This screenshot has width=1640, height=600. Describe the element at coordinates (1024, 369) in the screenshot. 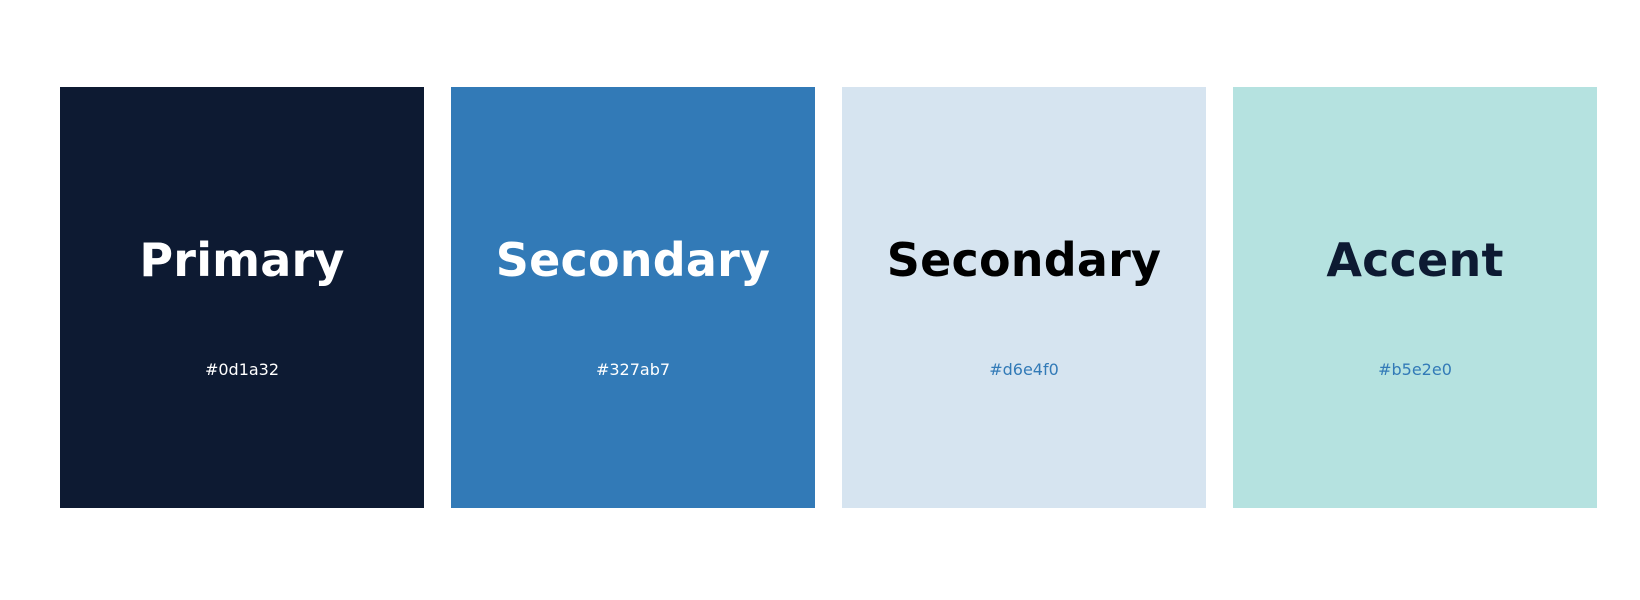

I see `swatch-hex-code: #d6e4f0` at that location.